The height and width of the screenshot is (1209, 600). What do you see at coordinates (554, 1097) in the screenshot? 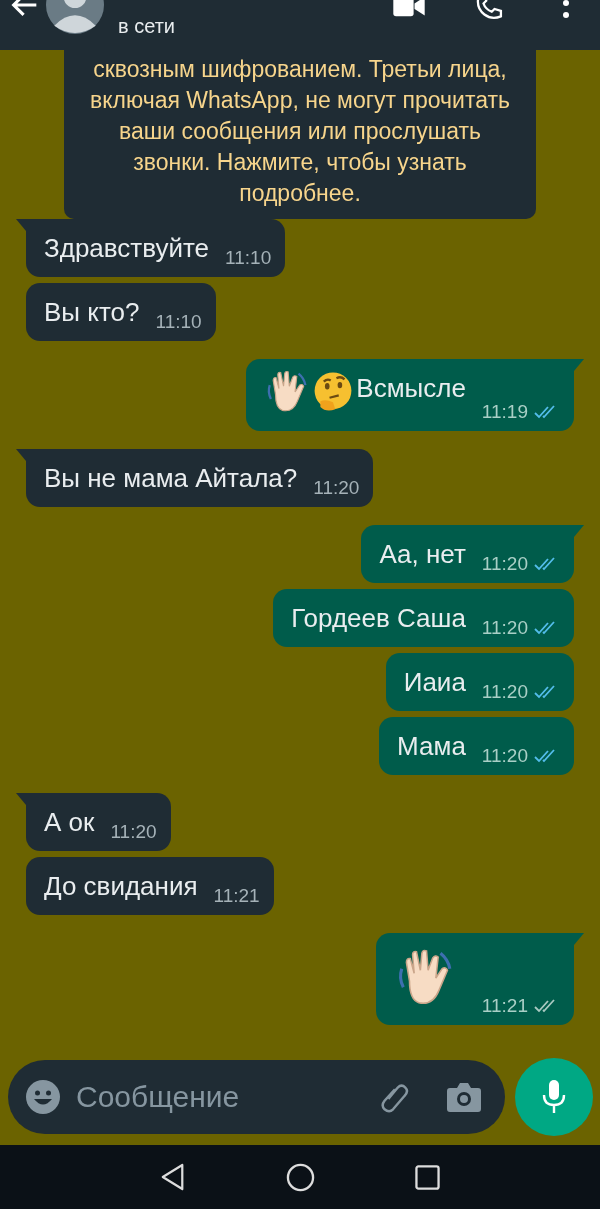
I see `microphone-icon` at bounding box center [554, 1097].